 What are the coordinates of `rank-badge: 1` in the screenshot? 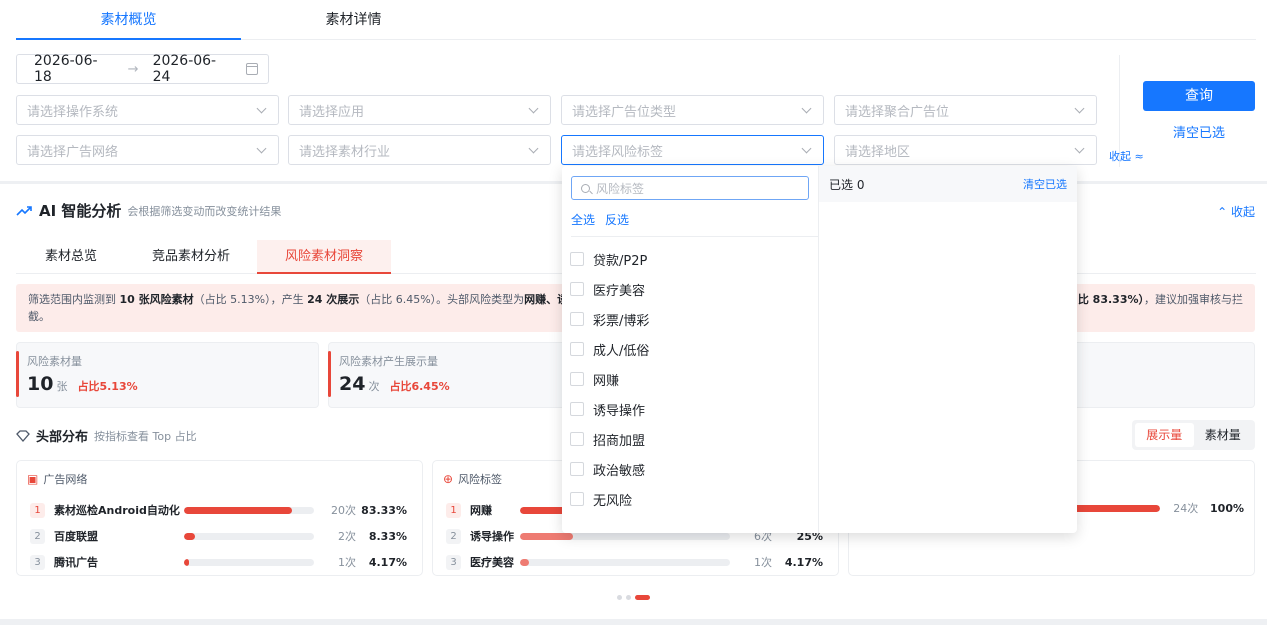 It's located at (37, 510).